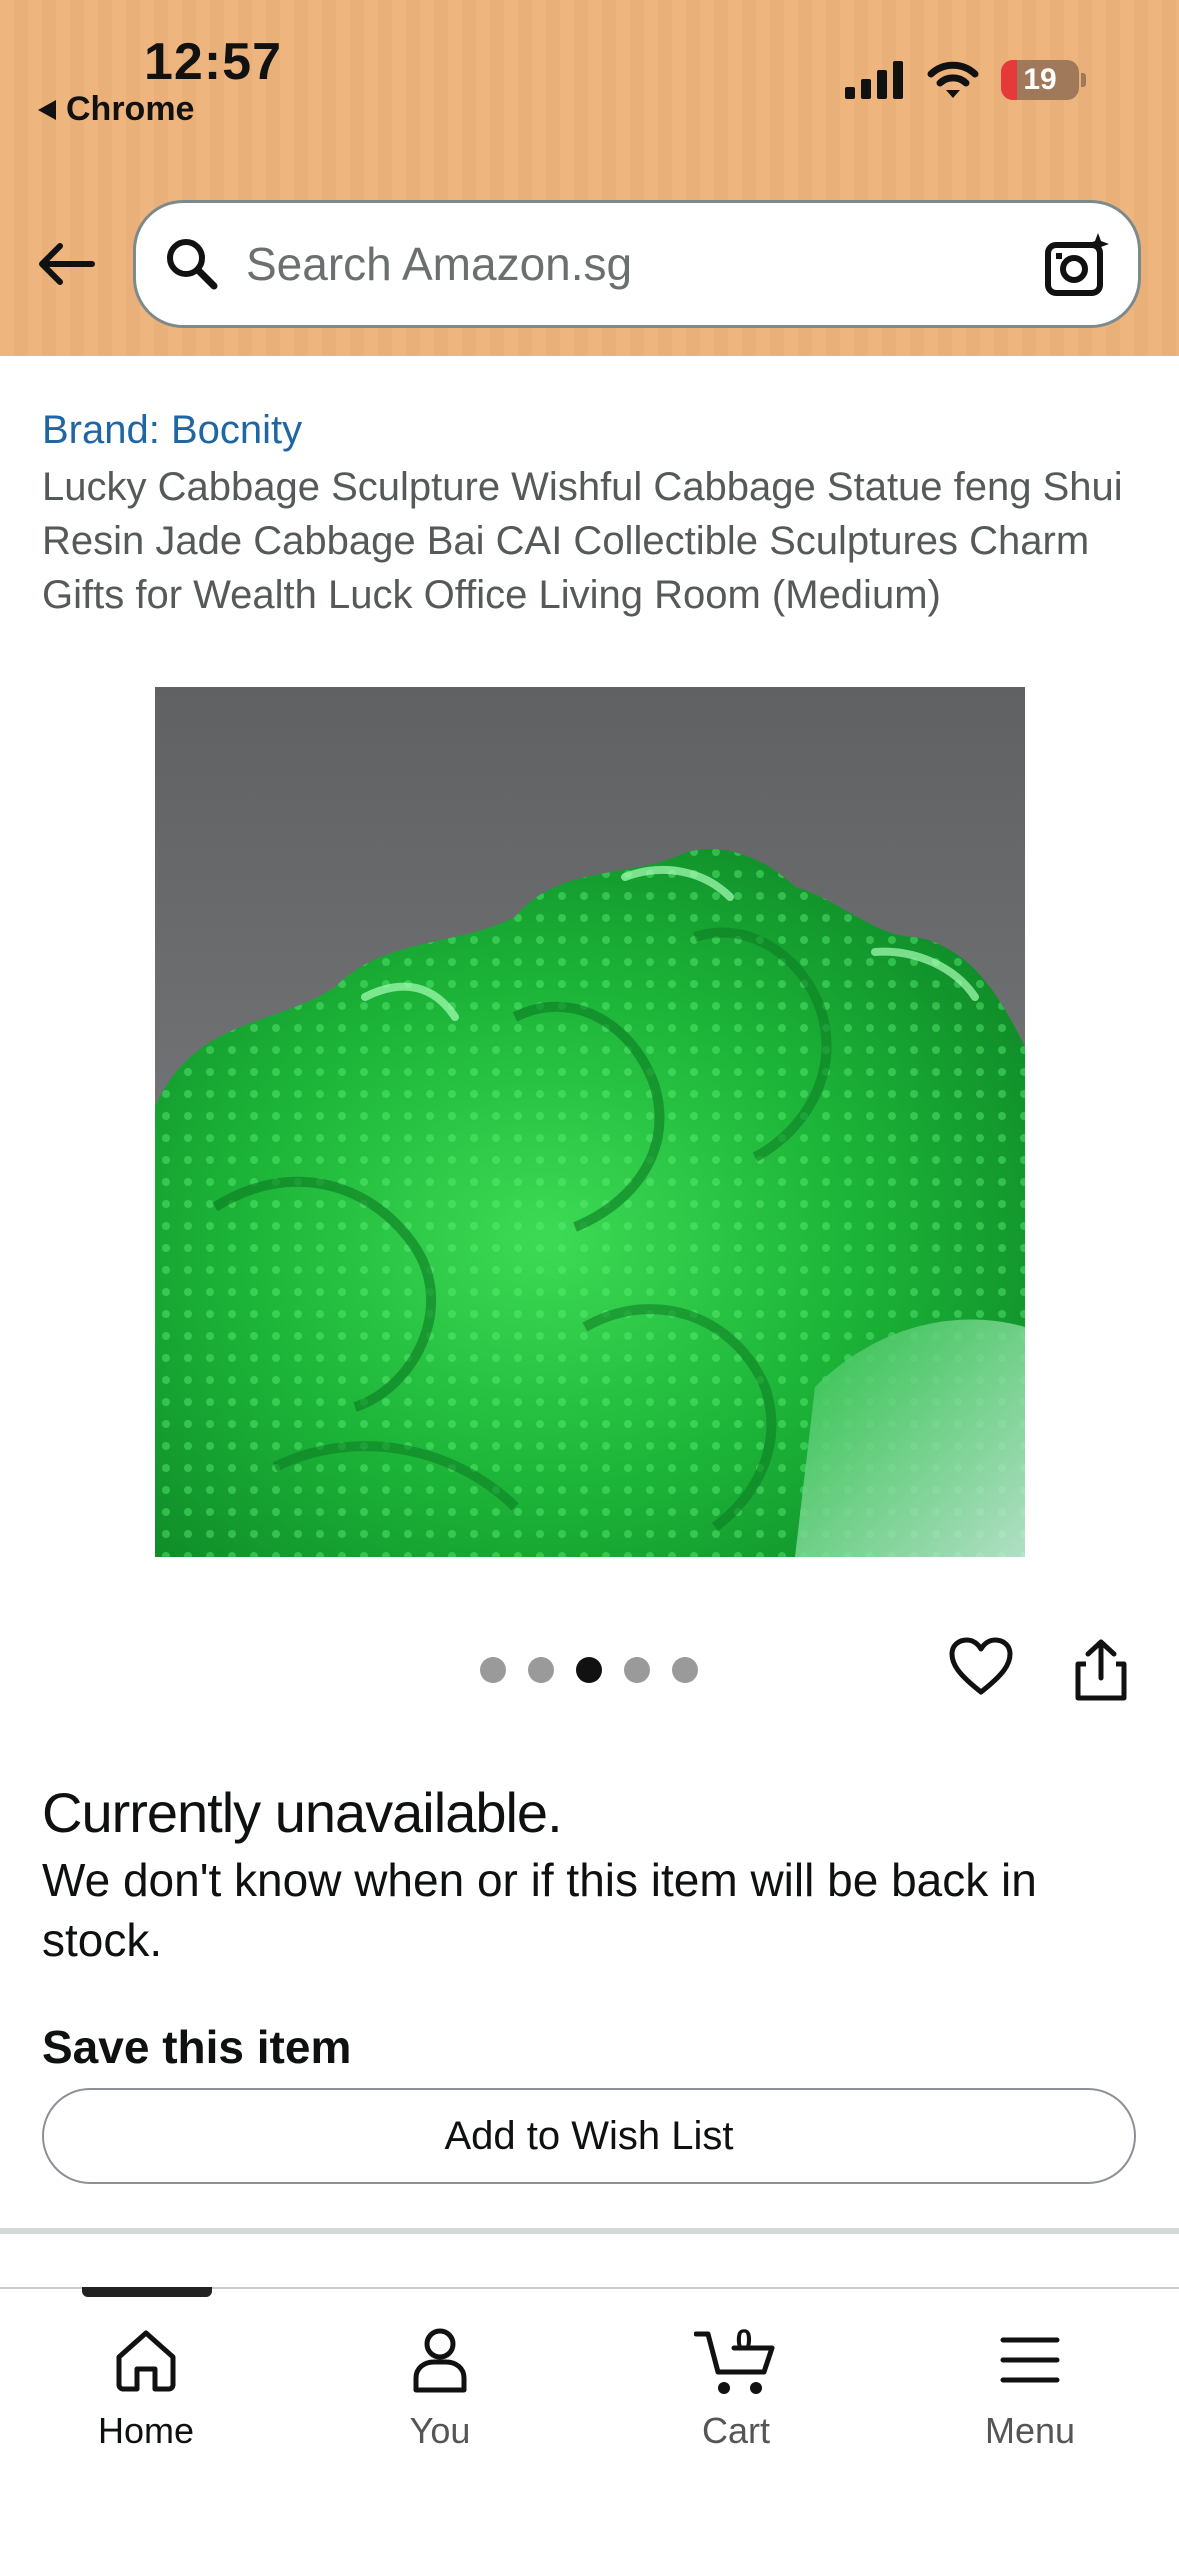 The width and height of the screenshot is (1179, 2556). What do you see at coordinates (1040, 79) in the screenshot?
I see `battery-level: 19` at bounding box center [1040, 79].